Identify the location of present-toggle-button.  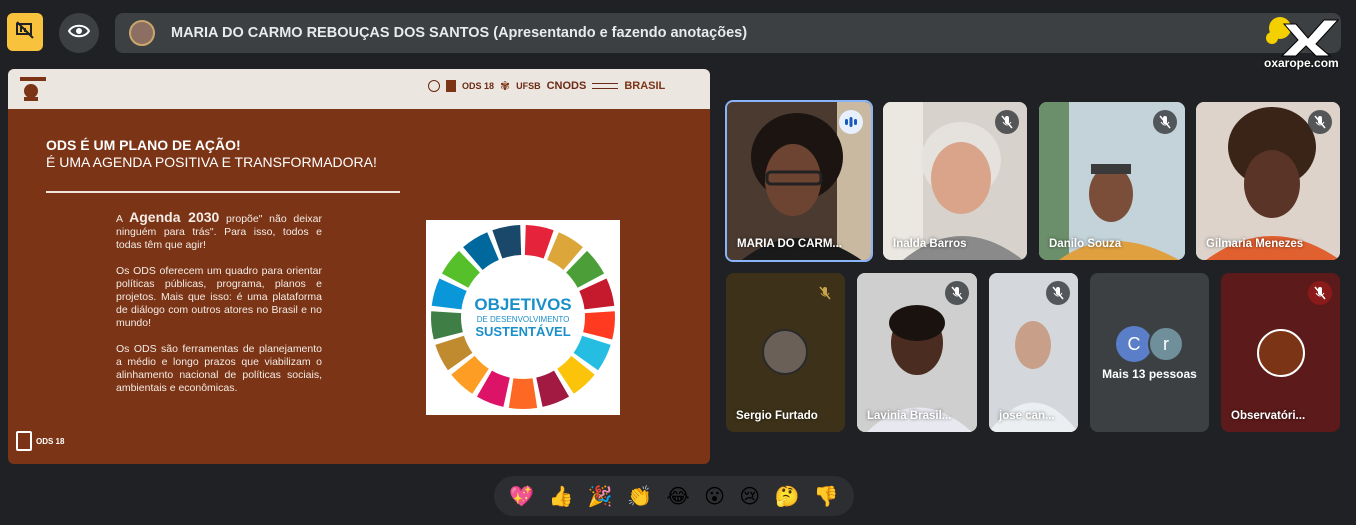
(25, 32).